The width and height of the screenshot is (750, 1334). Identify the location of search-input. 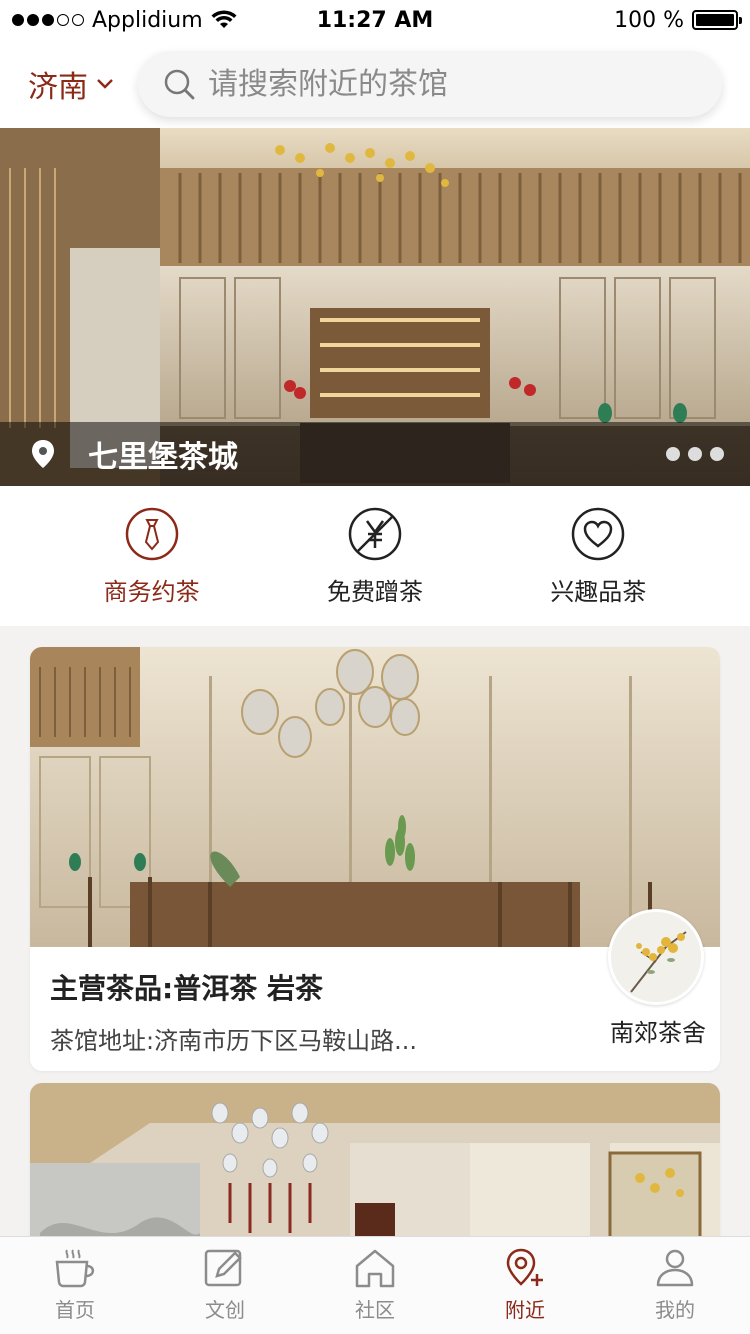
(453, 84).